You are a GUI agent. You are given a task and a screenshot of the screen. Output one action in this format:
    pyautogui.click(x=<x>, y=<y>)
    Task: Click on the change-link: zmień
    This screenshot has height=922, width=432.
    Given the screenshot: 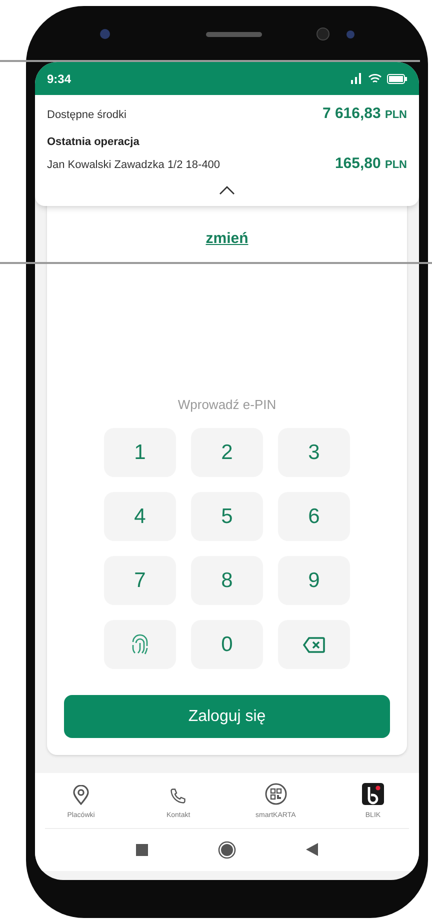 What is the action you would take?
    pyautogui.click(x=227, y=239)
    